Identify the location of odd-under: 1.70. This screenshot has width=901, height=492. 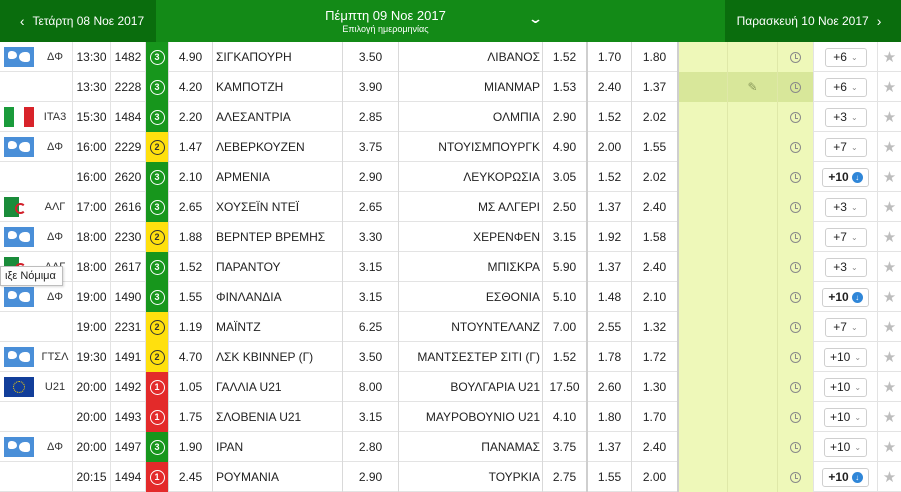
(608, 57).